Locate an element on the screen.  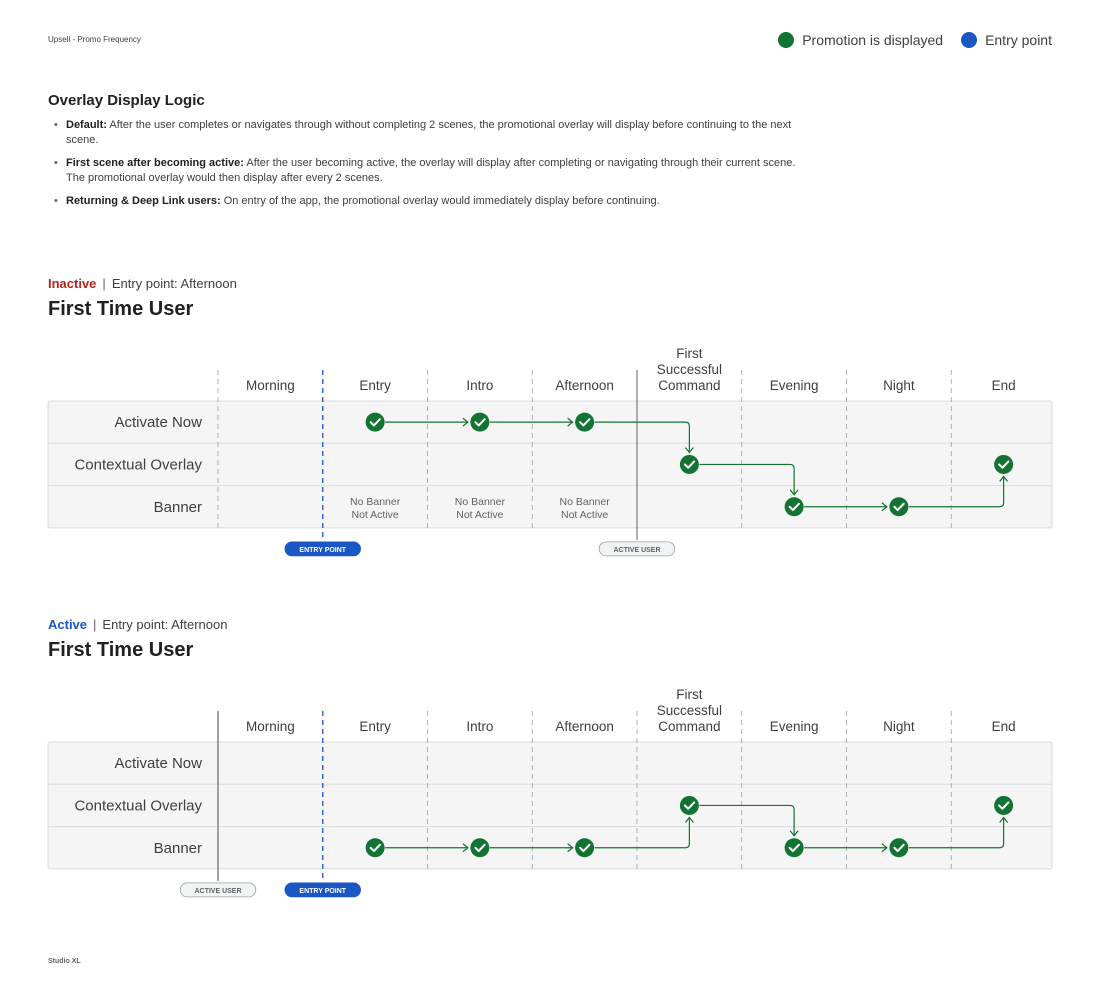
legend-label: Entry point is located at coordinates (1018, 40).